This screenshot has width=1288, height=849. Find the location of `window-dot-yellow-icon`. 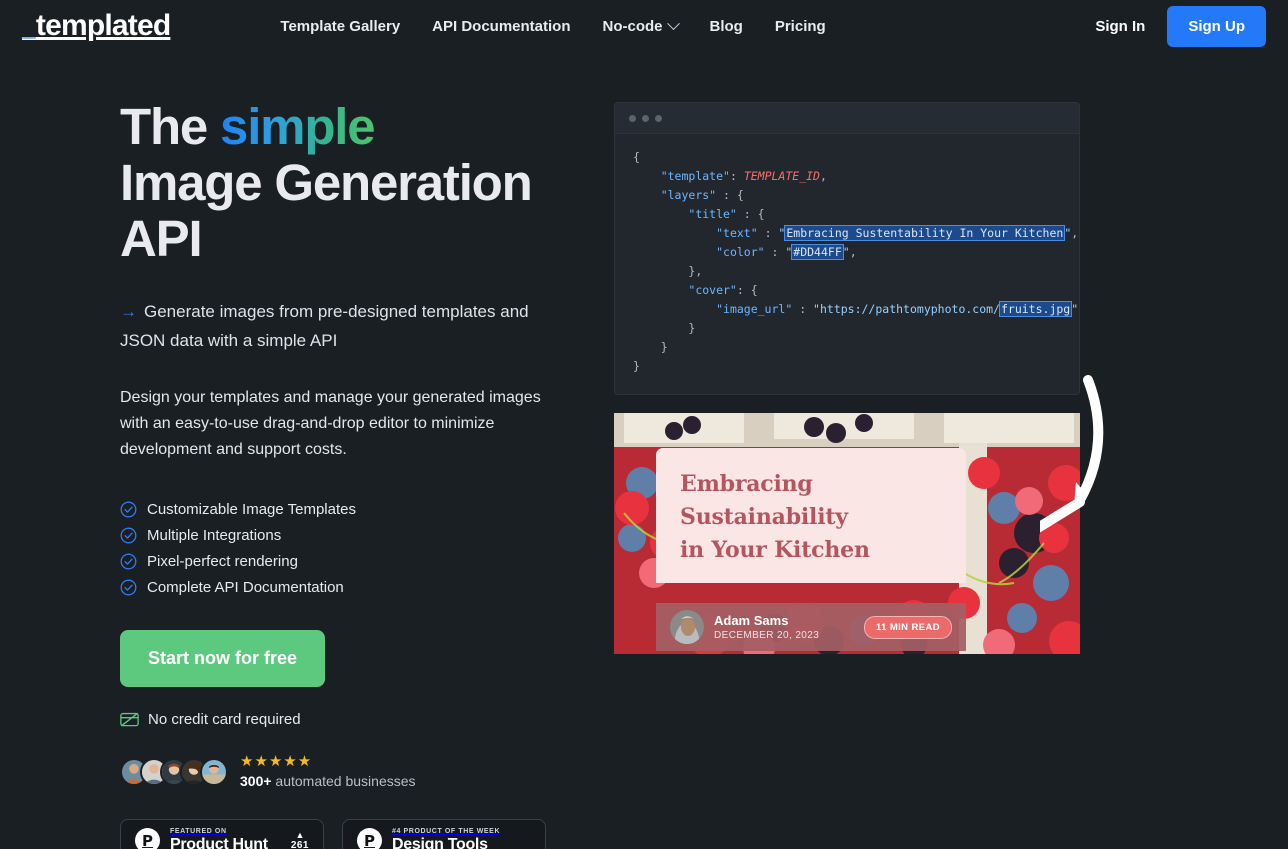

window-dot-yellow-icon is located at coordinates (645, 118).